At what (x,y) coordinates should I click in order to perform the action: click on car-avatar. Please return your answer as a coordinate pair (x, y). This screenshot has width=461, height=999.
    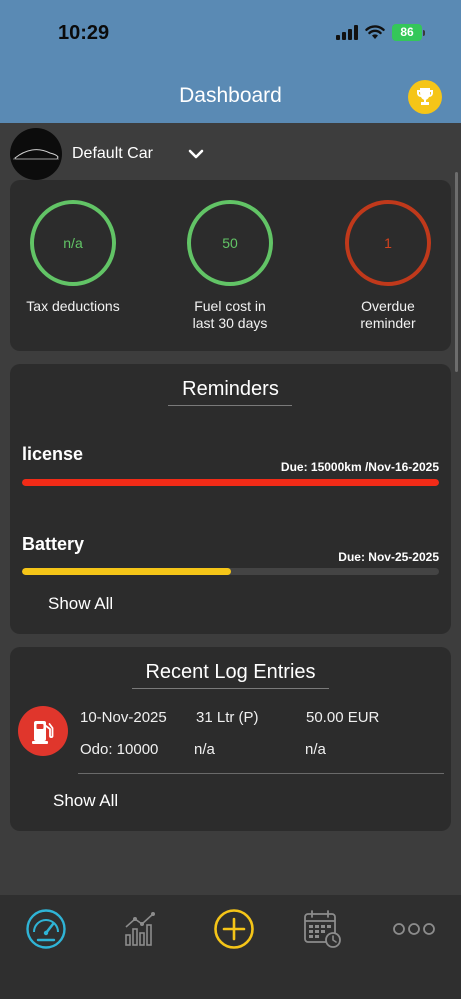
    Looking at the image, I should click on (36, 154).